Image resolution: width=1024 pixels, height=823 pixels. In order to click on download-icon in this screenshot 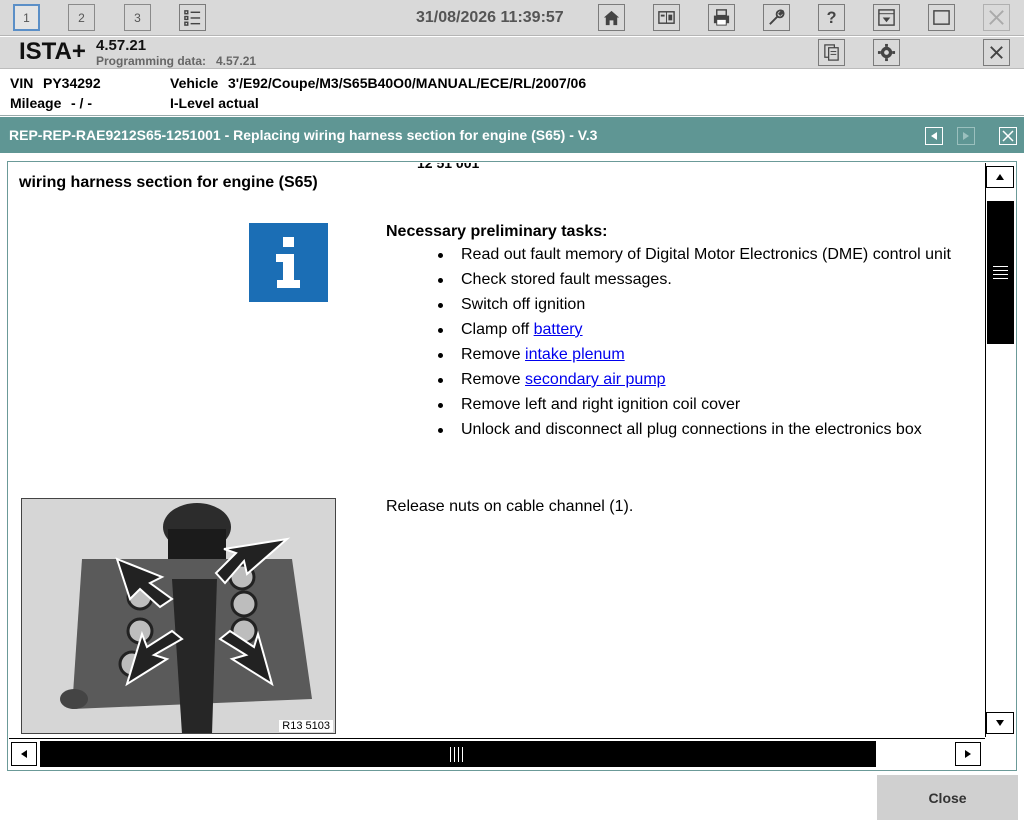, I will do `click(886, 17)`.